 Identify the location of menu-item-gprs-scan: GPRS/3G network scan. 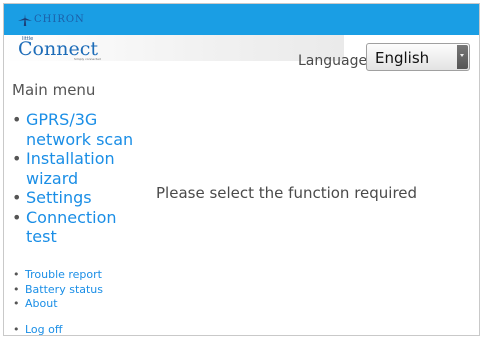
(77, 129).